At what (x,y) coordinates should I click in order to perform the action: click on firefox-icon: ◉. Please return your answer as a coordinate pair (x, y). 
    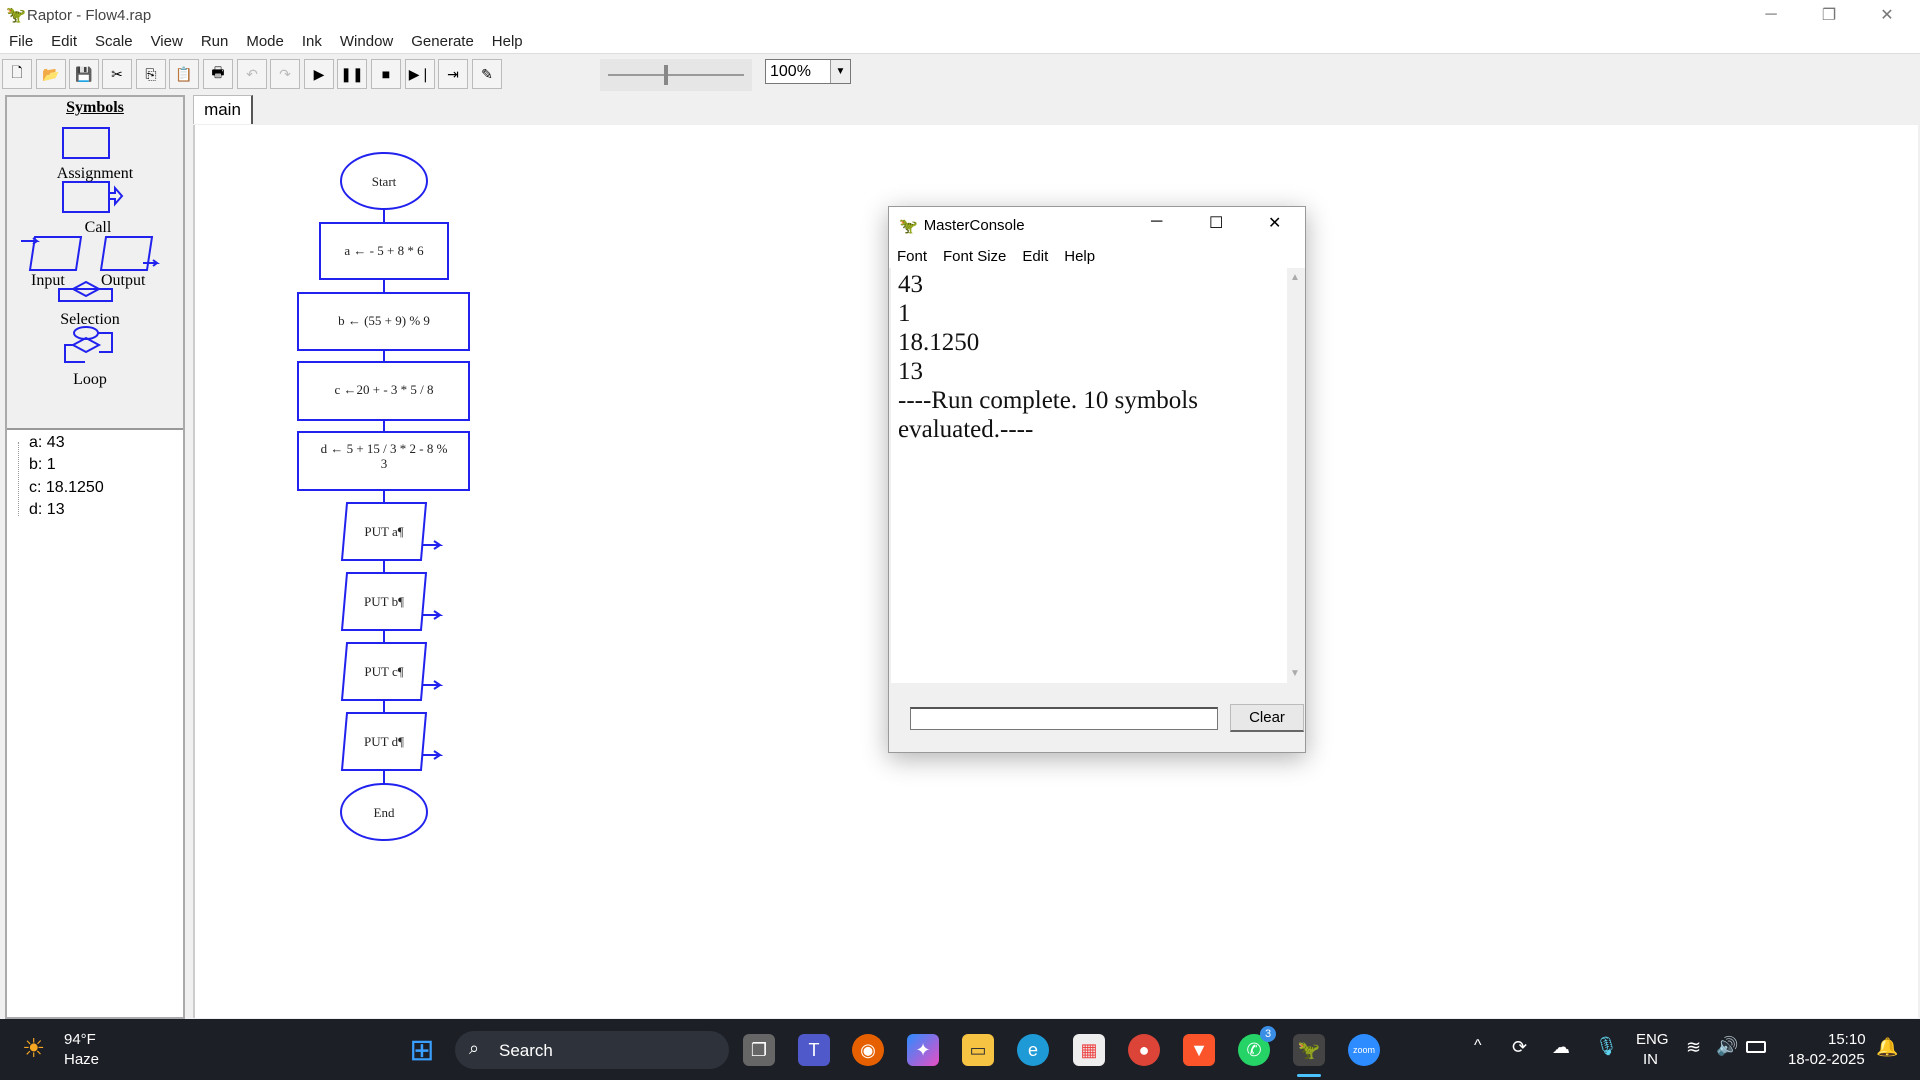
    Looking at the image, I should click on (868, 1050).